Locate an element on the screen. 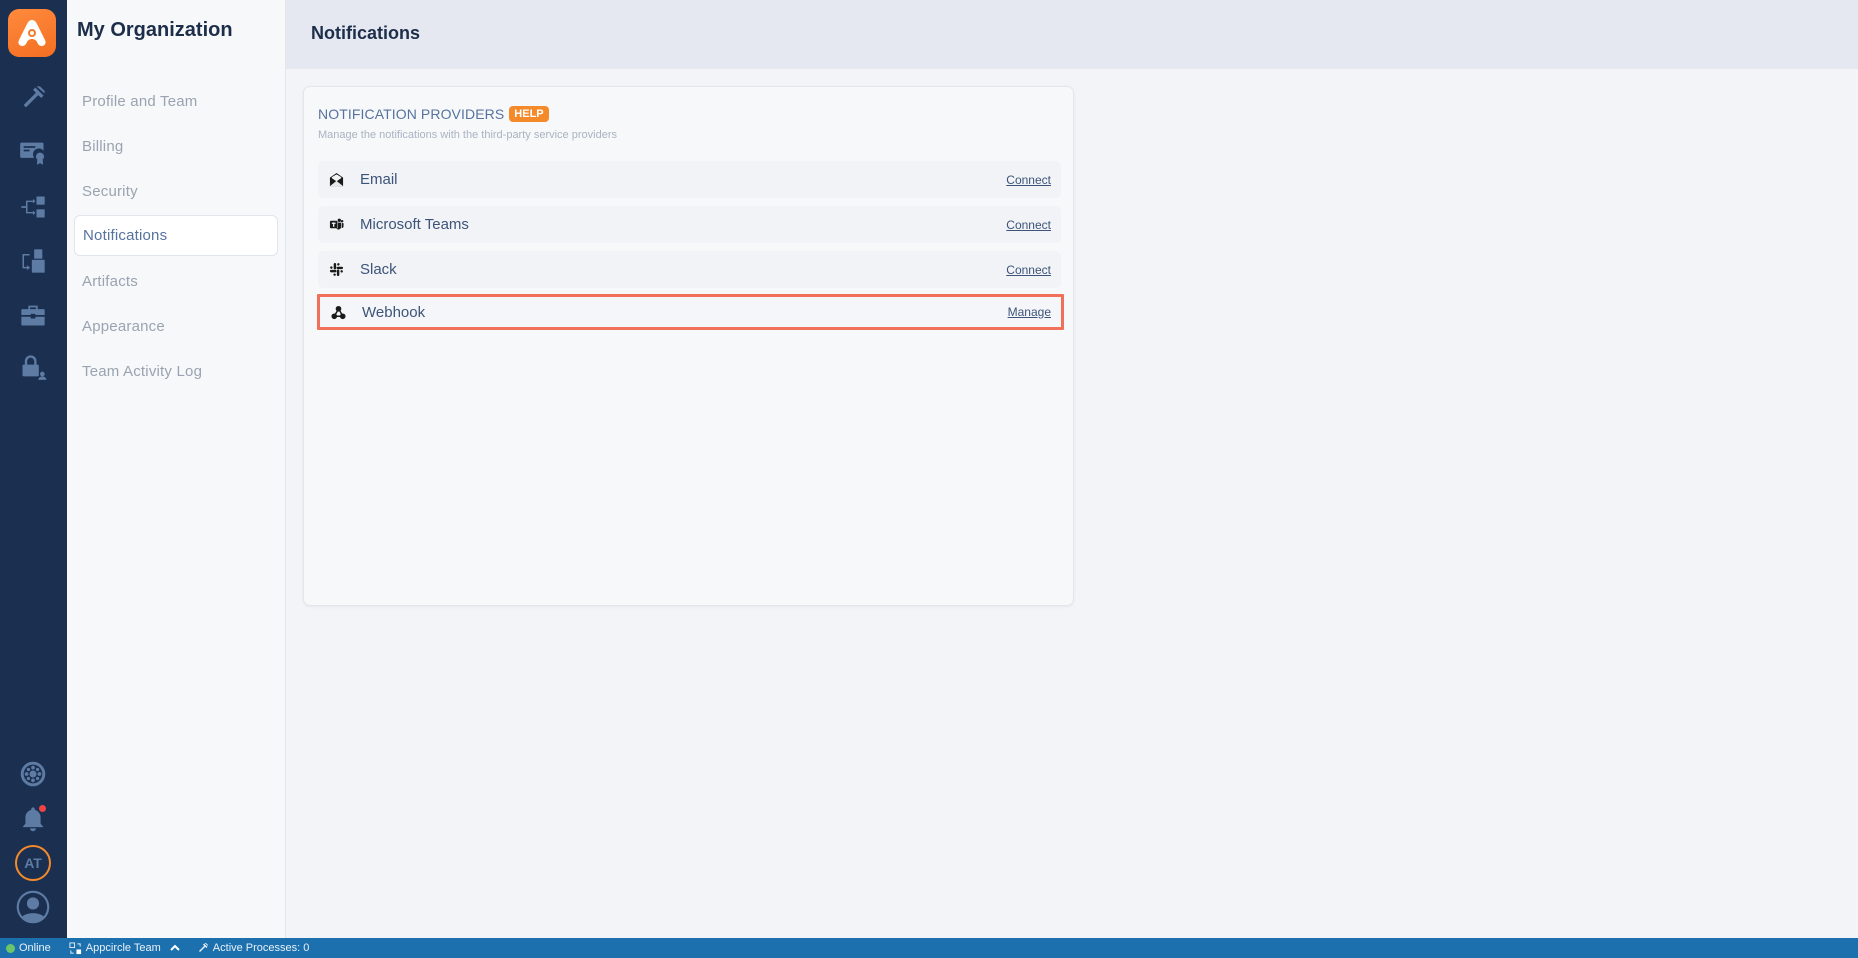  lock-user-icon is located at coordinates (33, 367).